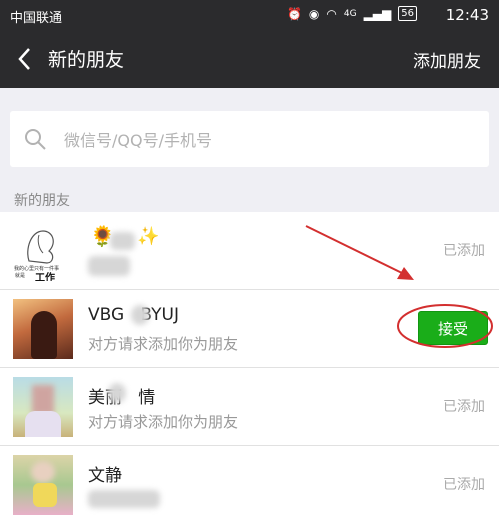 The image size is (499, 523). What do you see at coordinates (43, 251) in the screenshot?
I see `avatar: 我的心里只有一件事 就是 工作` at bounding box center [43, 251].